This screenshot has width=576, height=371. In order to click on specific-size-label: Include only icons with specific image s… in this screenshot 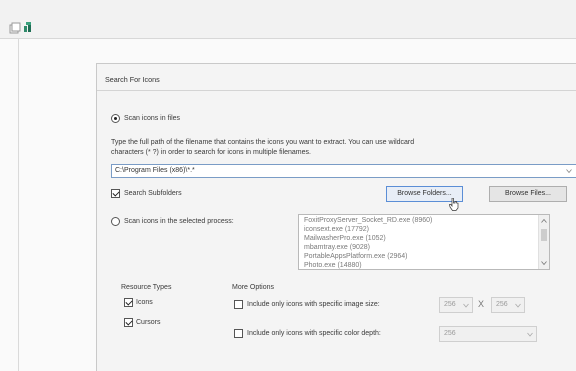, I will do `click(313, 304)`.